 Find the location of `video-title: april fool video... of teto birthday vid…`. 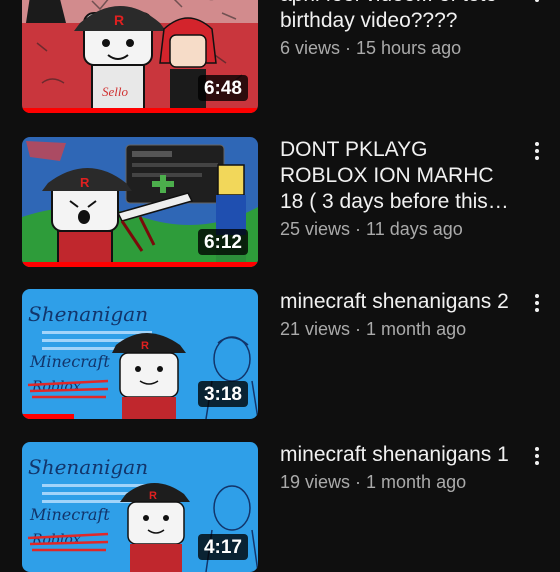

video-title: april fool video... of teto birthday vid… is located at coordinates (400, 17).